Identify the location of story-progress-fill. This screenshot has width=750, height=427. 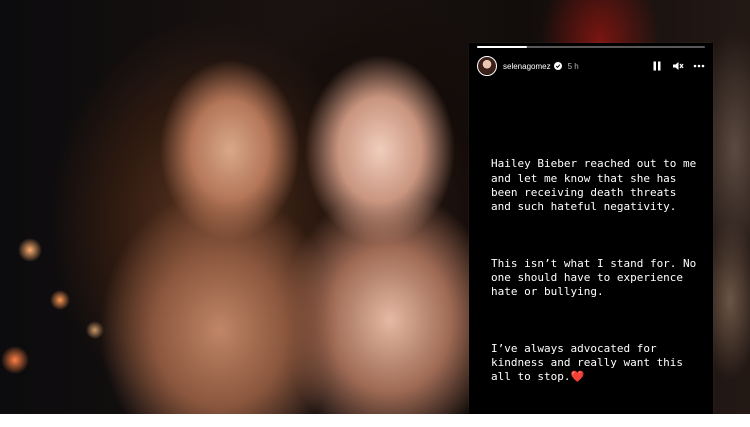
(502, 47).